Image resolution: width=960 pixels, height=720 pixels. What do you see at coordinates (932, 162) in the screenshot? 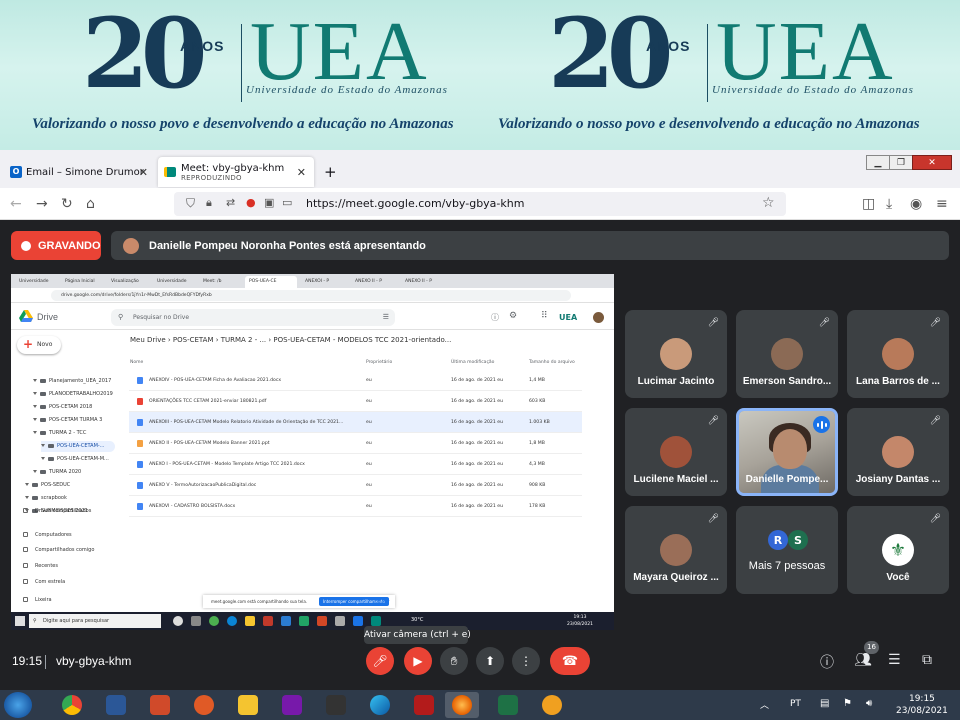
I see `window-close-button: ✕` at bounding box center [932, 162].